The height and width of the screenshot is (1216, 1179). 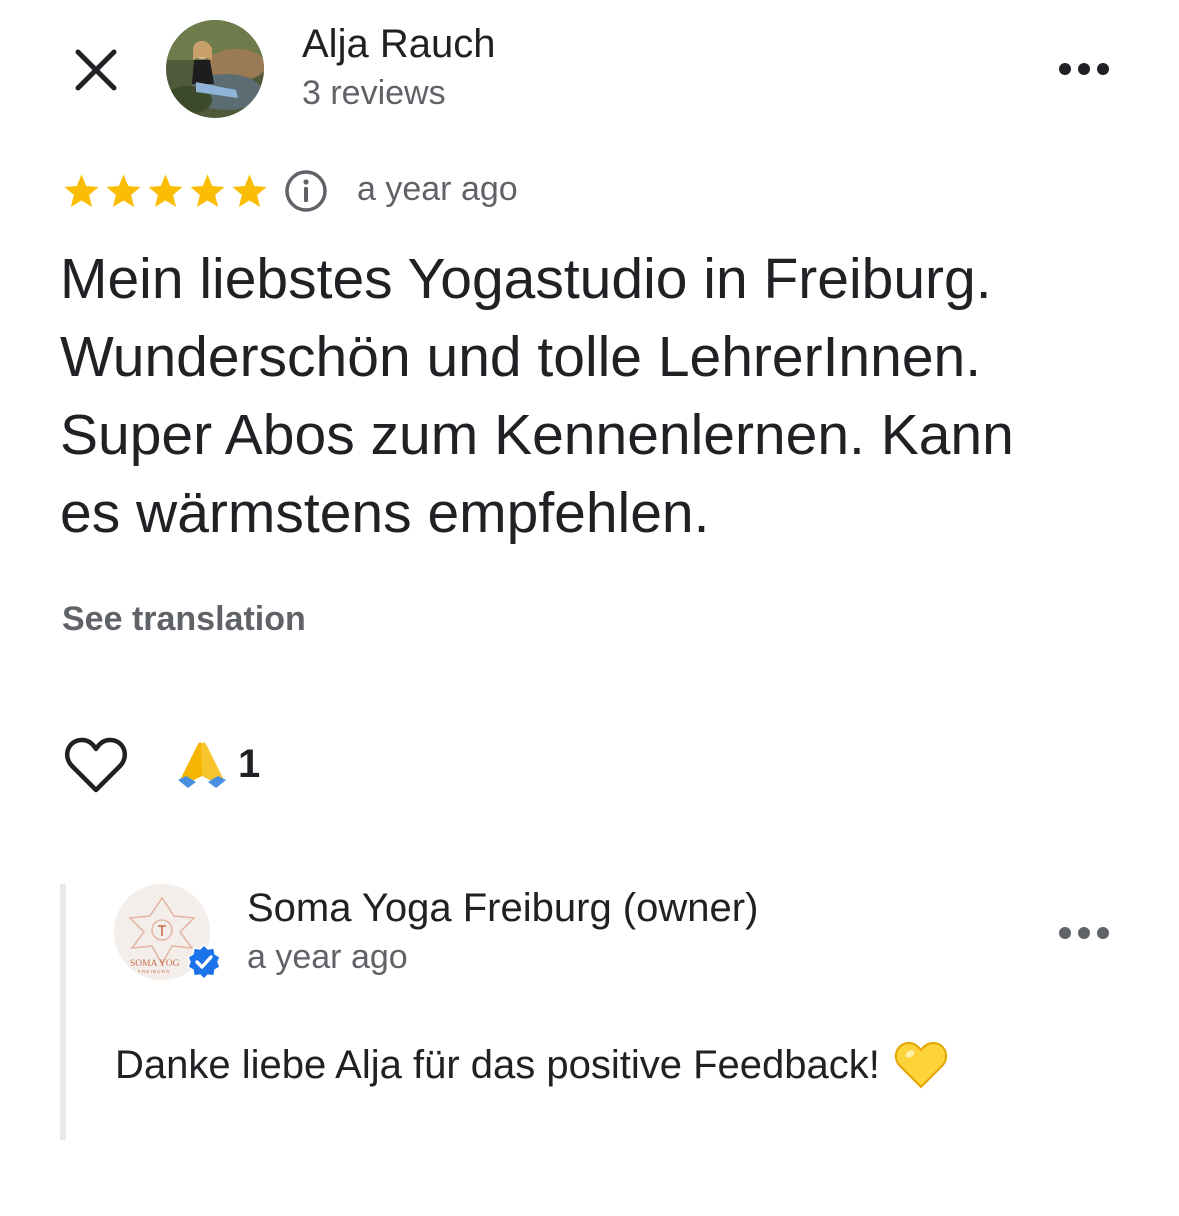 I want to click on star-rating, so click(x=165, y=191).